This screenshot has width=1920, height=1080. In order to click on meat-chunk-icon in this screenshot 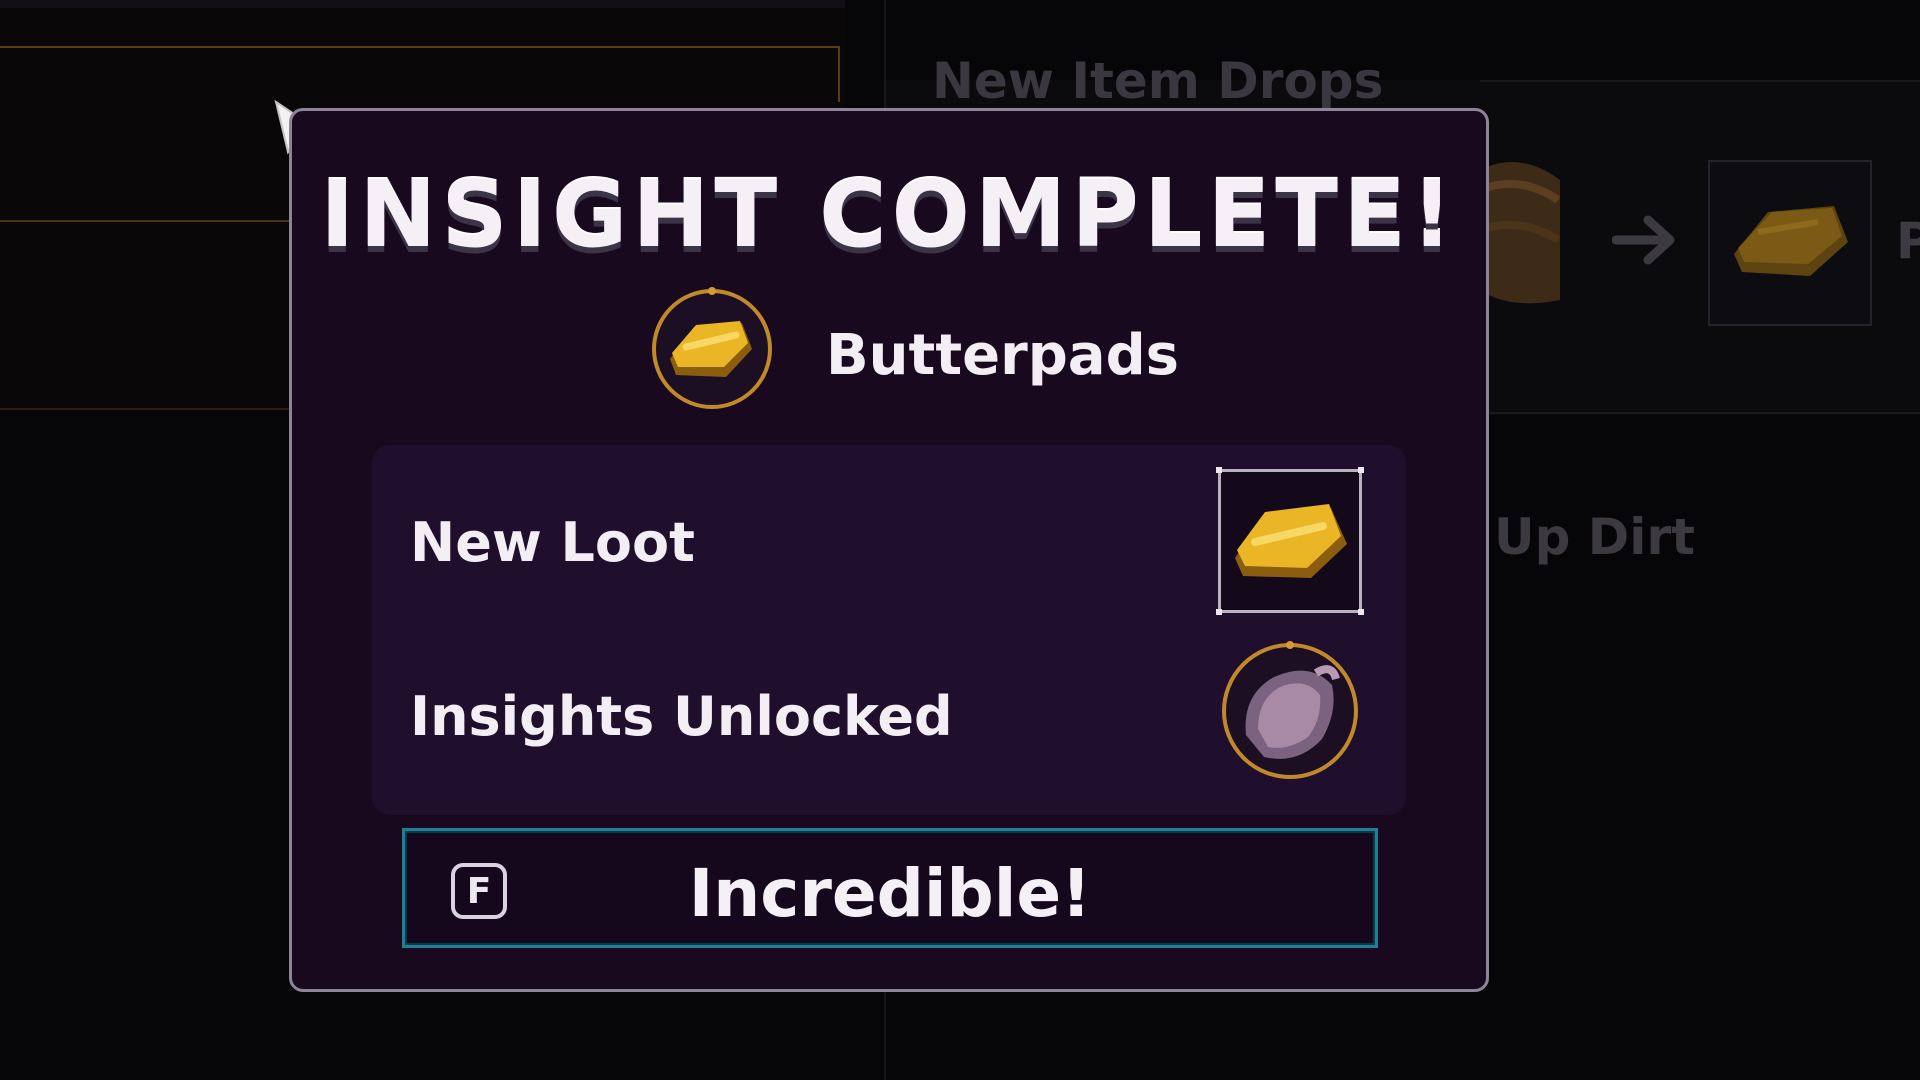, I will do `click(1290, 711)`.